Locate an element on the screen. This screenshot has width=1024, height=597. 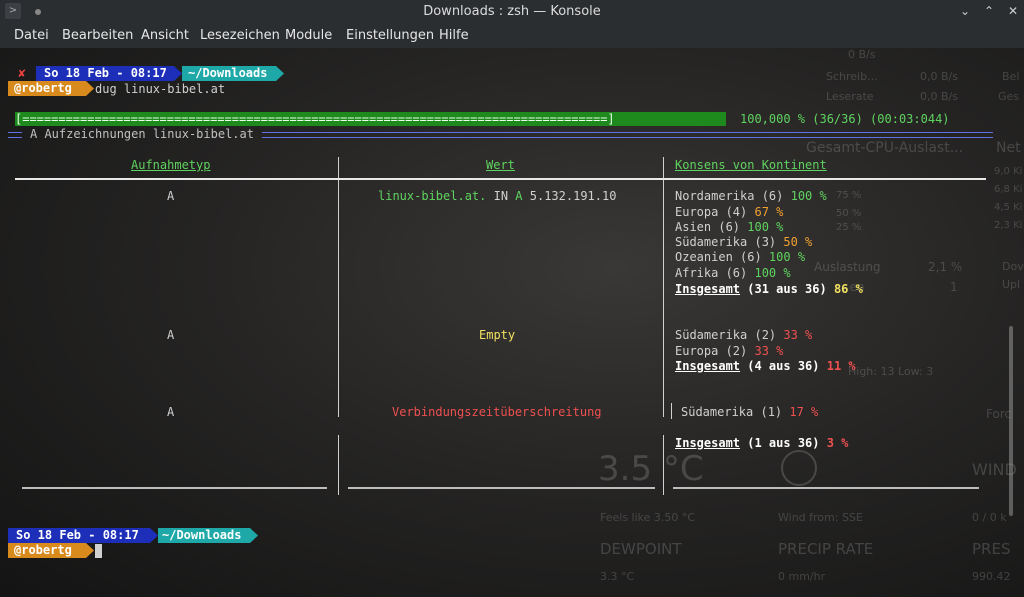
section-rule-left is located at coordinates (15, 135).